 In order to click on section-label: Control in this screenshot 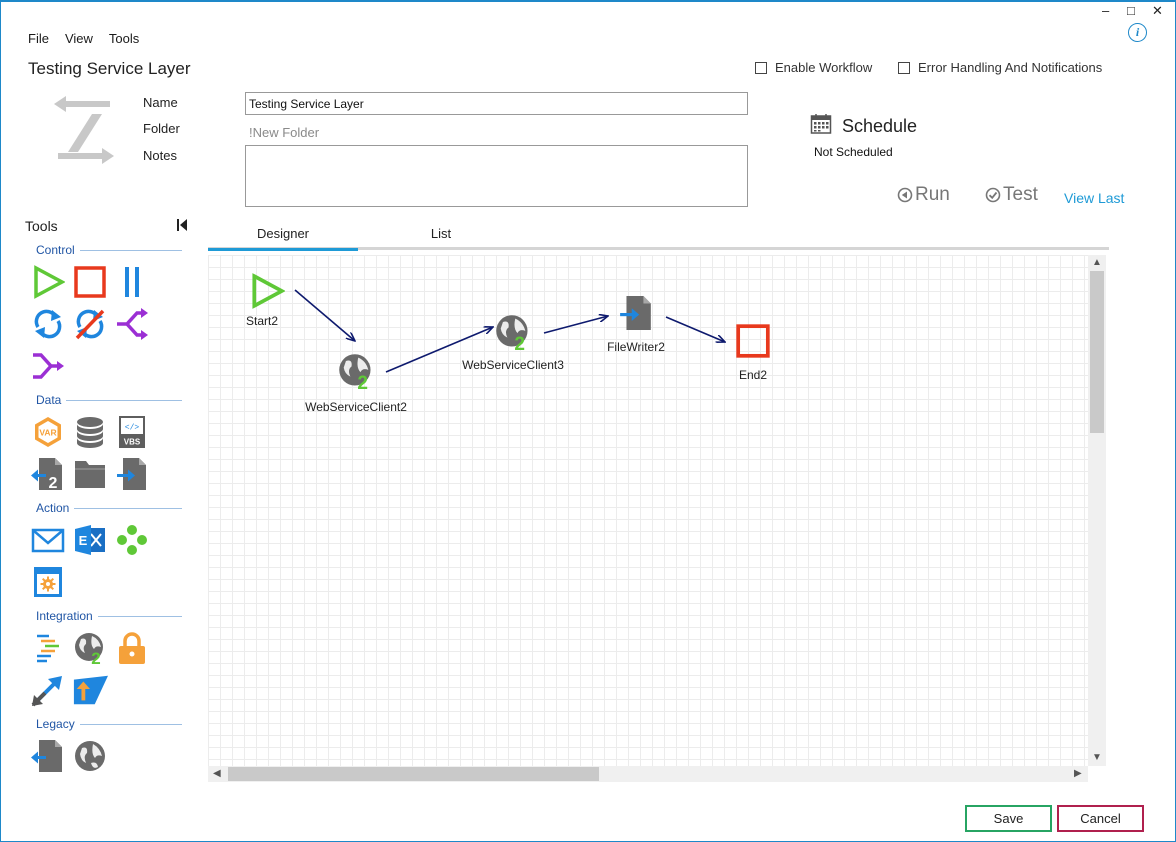, I will do `click(55, 250)`.